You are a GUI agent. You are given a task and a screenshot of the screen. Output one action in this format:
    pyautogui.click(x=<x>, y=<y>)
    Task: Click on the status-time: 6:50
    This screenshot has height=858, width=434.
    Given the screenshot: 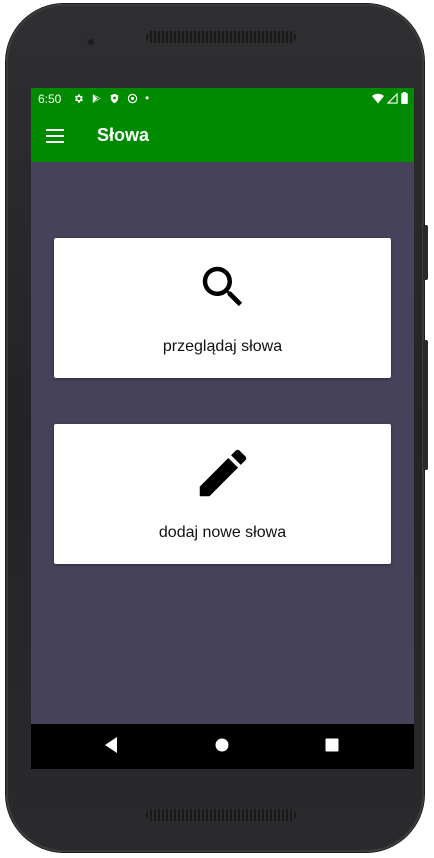 What is the action you would take?
    pyautogui.click(x=50, y=99)
    